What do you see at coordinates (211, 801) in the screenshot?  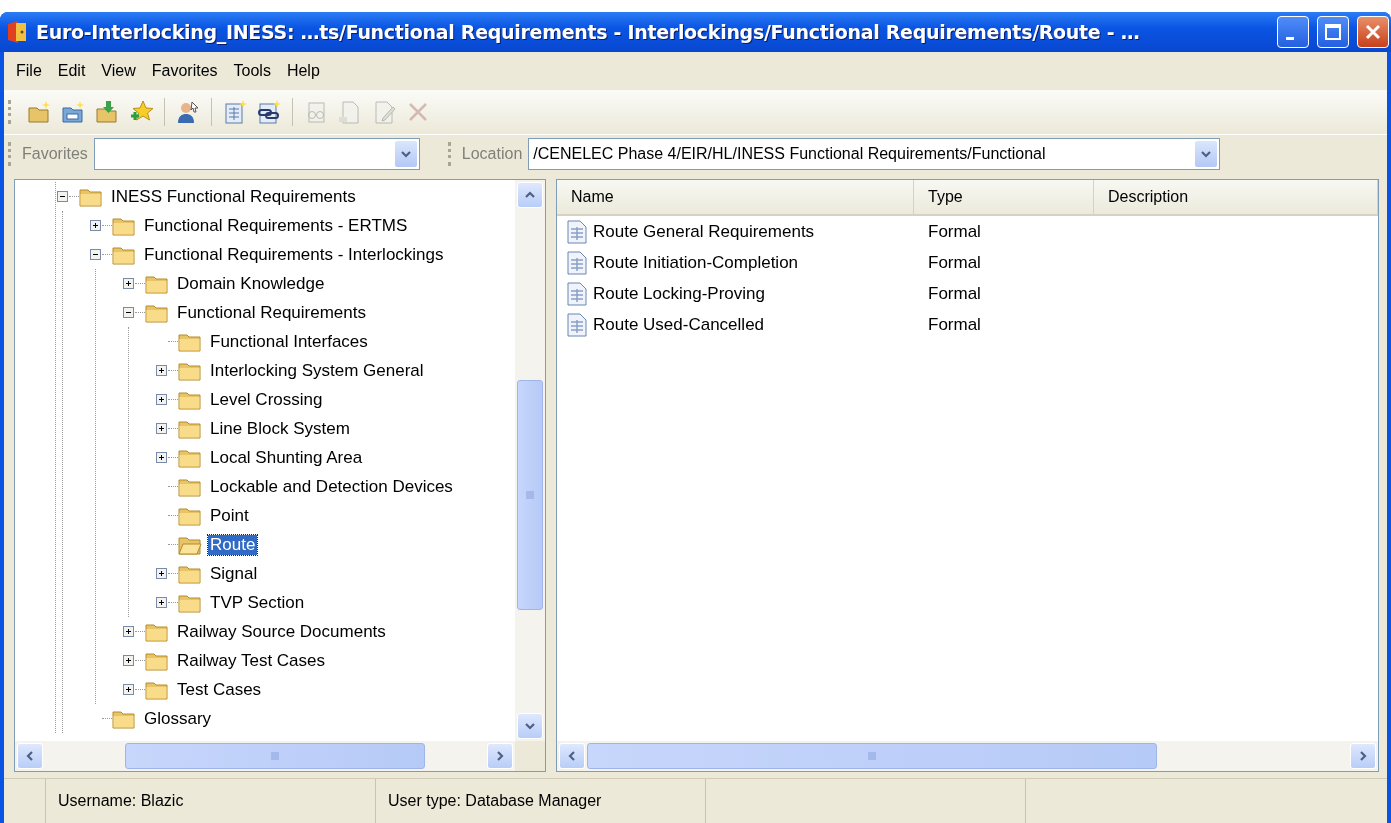 I see `status-text: Username: Blazic` at bounding box center [211, 801].